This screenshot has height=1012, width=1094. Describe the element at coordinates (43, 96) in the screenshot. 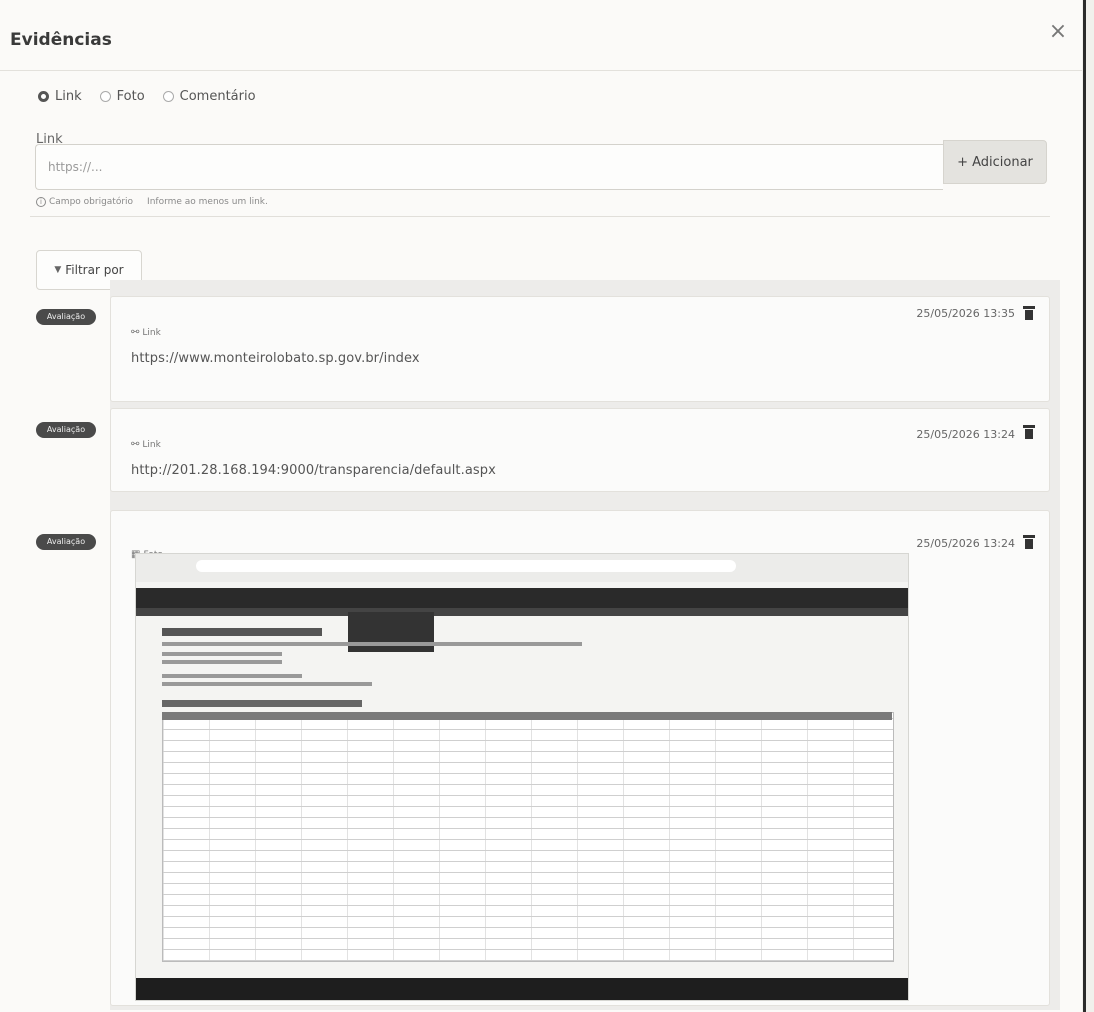

I see `radio-button-link` at that location.